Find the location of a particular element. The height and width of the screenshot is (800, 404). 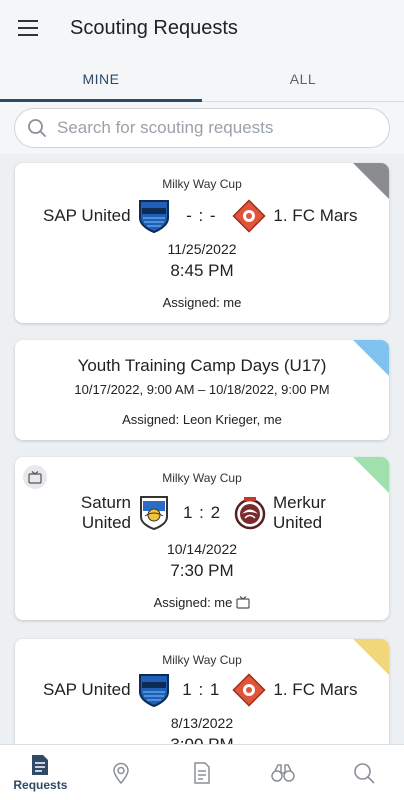

binoculars-icon is located at coordinates (283, 772).